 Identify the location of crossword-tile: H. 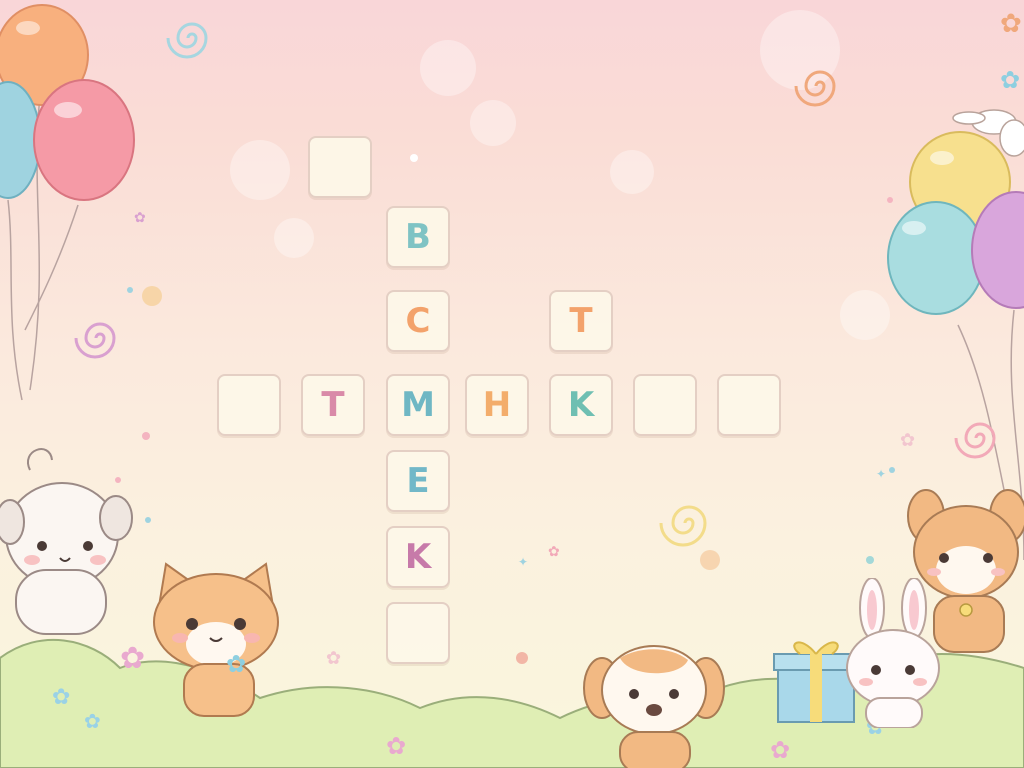
(497, 405).